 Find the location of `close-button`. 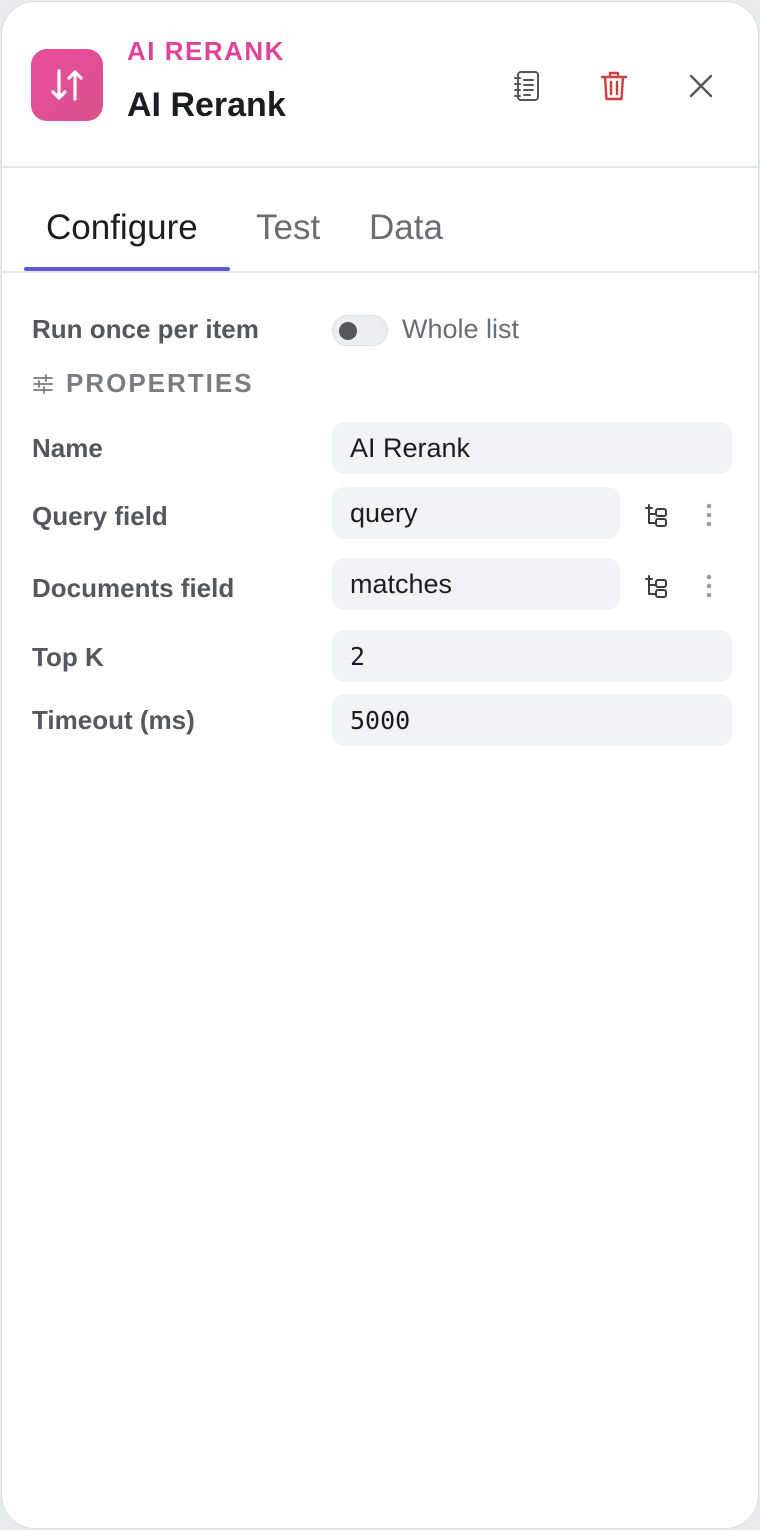

close-button is located at coordinates (701, 86).